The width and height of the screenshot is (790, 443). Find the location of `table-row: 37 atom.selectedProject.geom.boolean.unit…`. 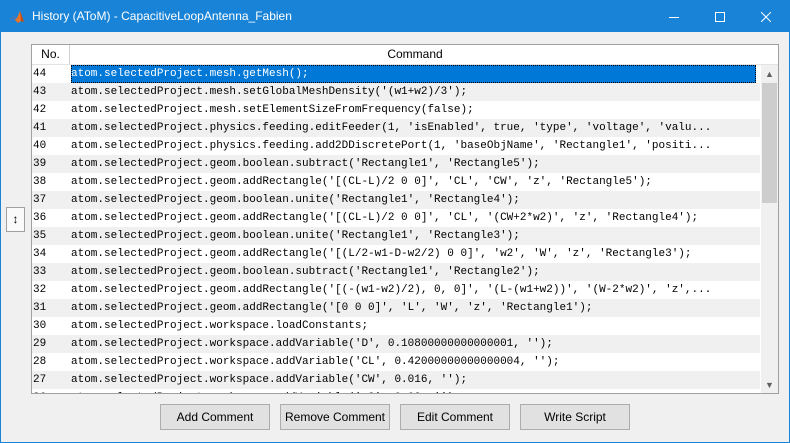

table-row: 37 atom.selectedProject.geom.boolean.unit… is located at coordinates (396, 200).